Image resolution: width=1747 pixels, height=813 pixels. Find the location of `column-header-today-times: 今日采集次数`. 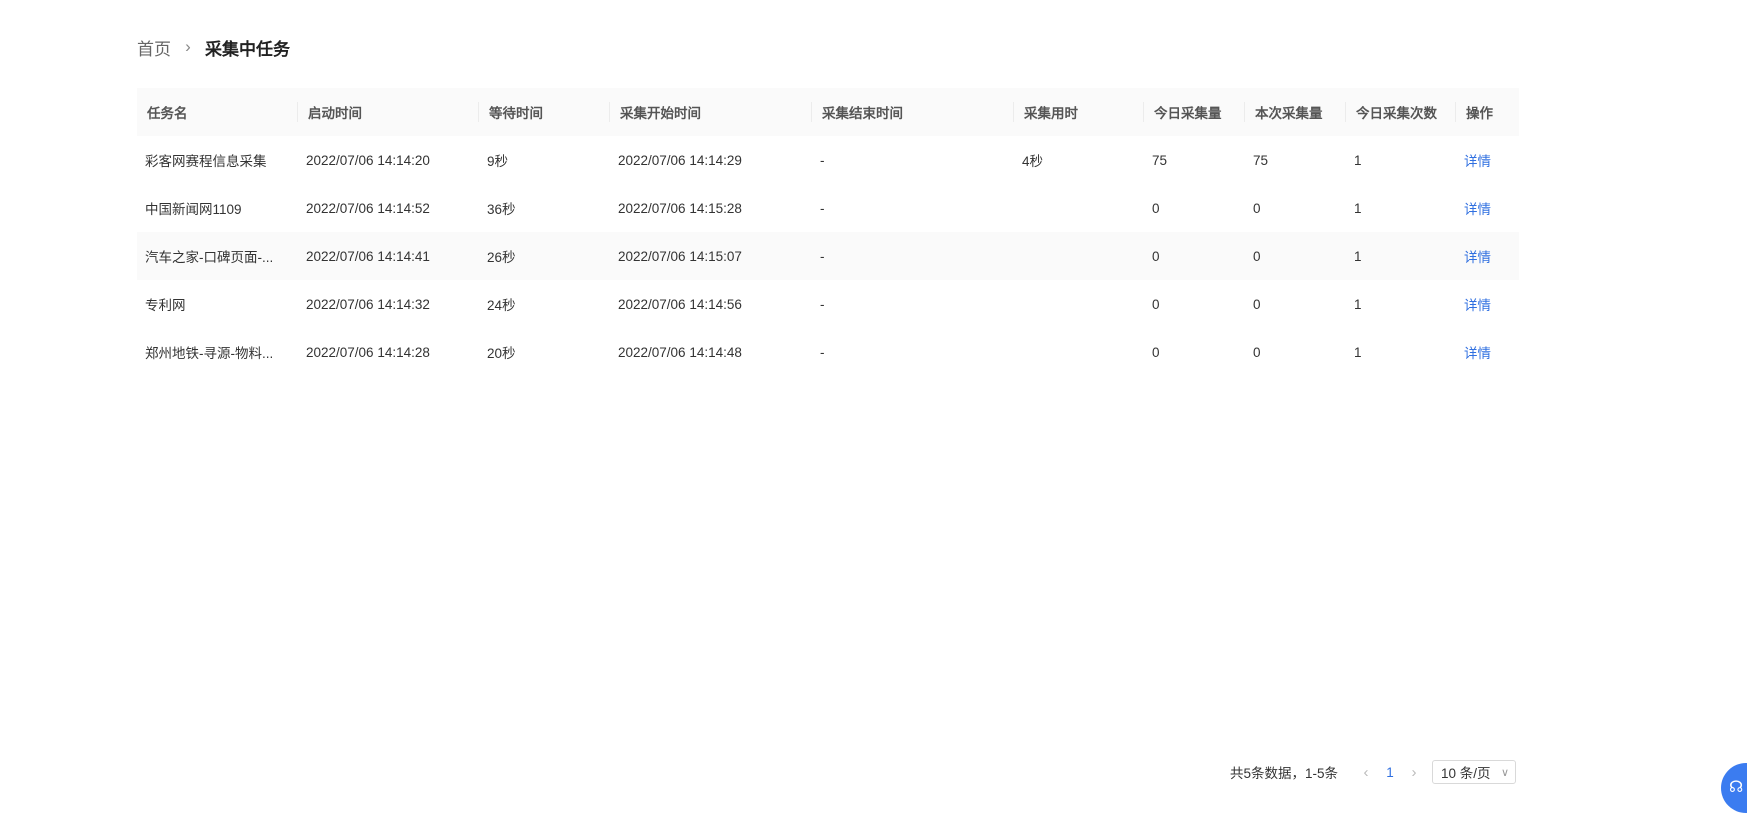

column-header-today-times: 今日采集次数 is located at coordinates (1401, 112).